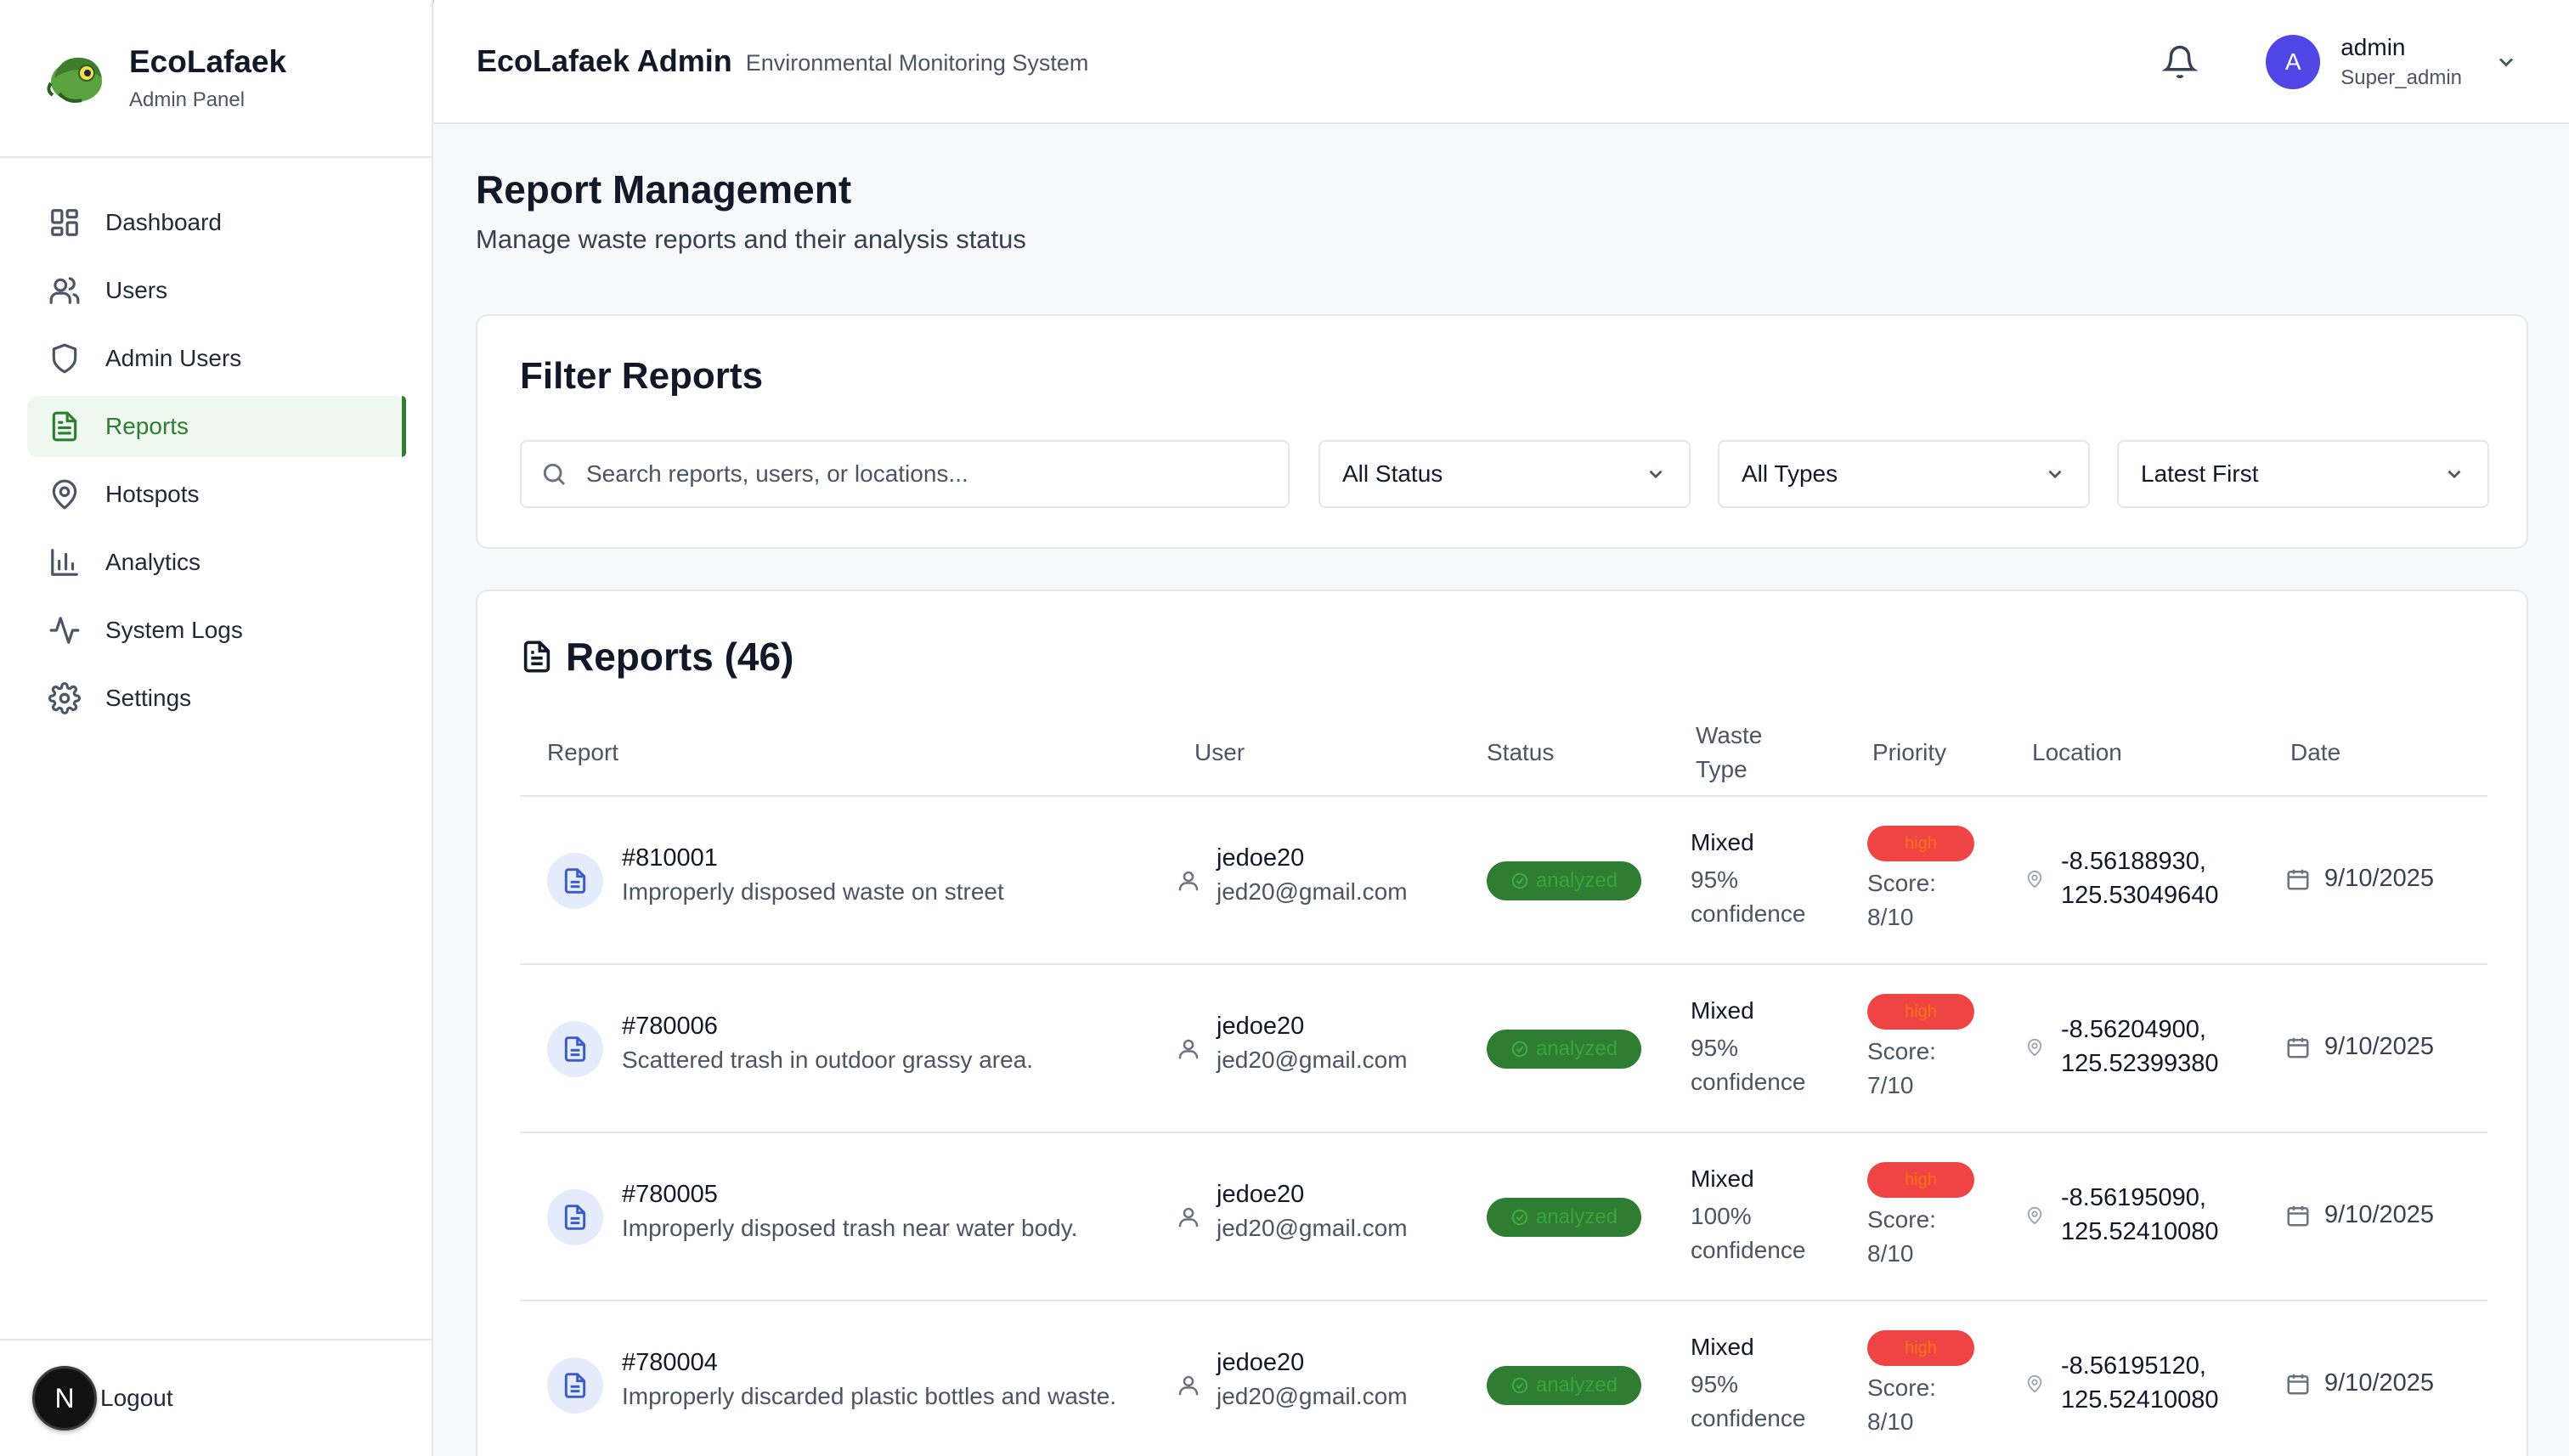  What do you see at coordinates (2134, 862) in the screenshot?
I see `latitude: -8.56188930,` at bounding box center [2134, 862].